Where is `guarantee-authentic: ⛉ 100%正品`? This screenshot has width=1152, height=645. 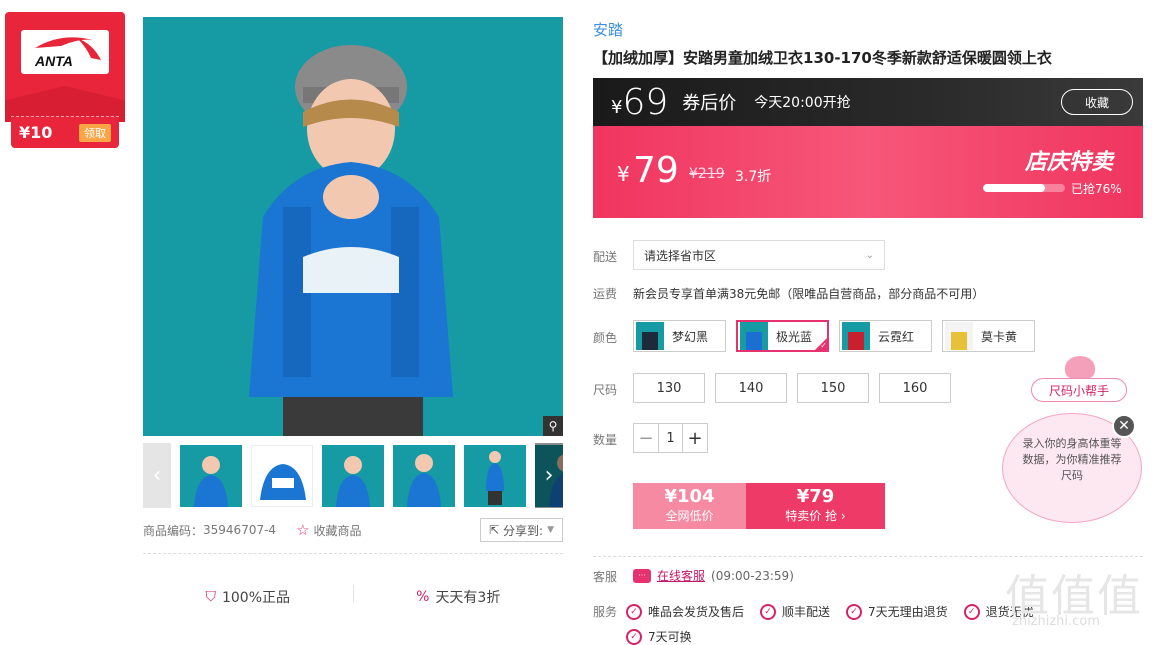
guarantee-authentic: ⛉ 100%正品 is located at coordinates (248, 597).